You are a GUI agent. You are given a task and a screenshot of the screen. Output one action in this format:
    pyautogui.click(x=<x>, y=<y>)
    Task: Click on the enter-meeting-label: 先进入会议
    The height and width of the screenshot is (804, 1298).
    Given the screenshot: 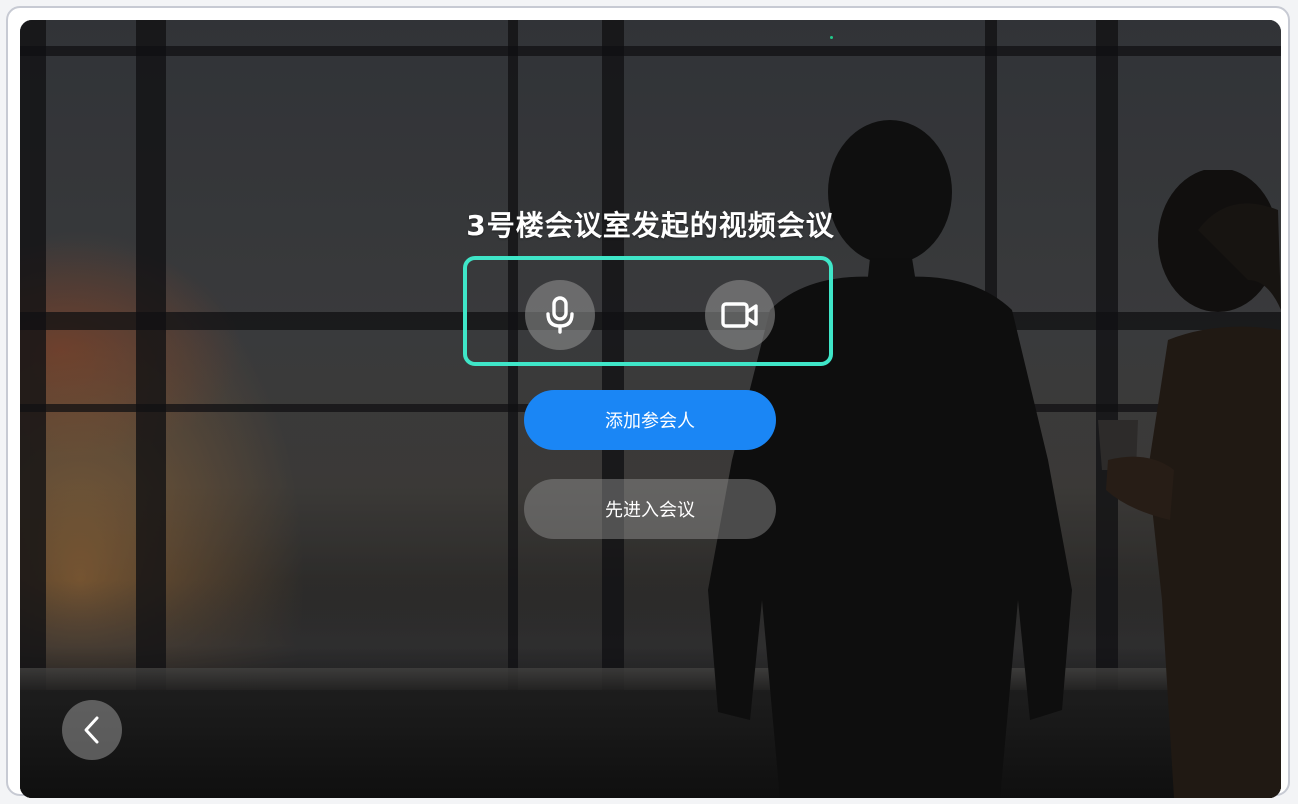 What is the action you would take?
    pyautogui.click(x=650, y=510)
    